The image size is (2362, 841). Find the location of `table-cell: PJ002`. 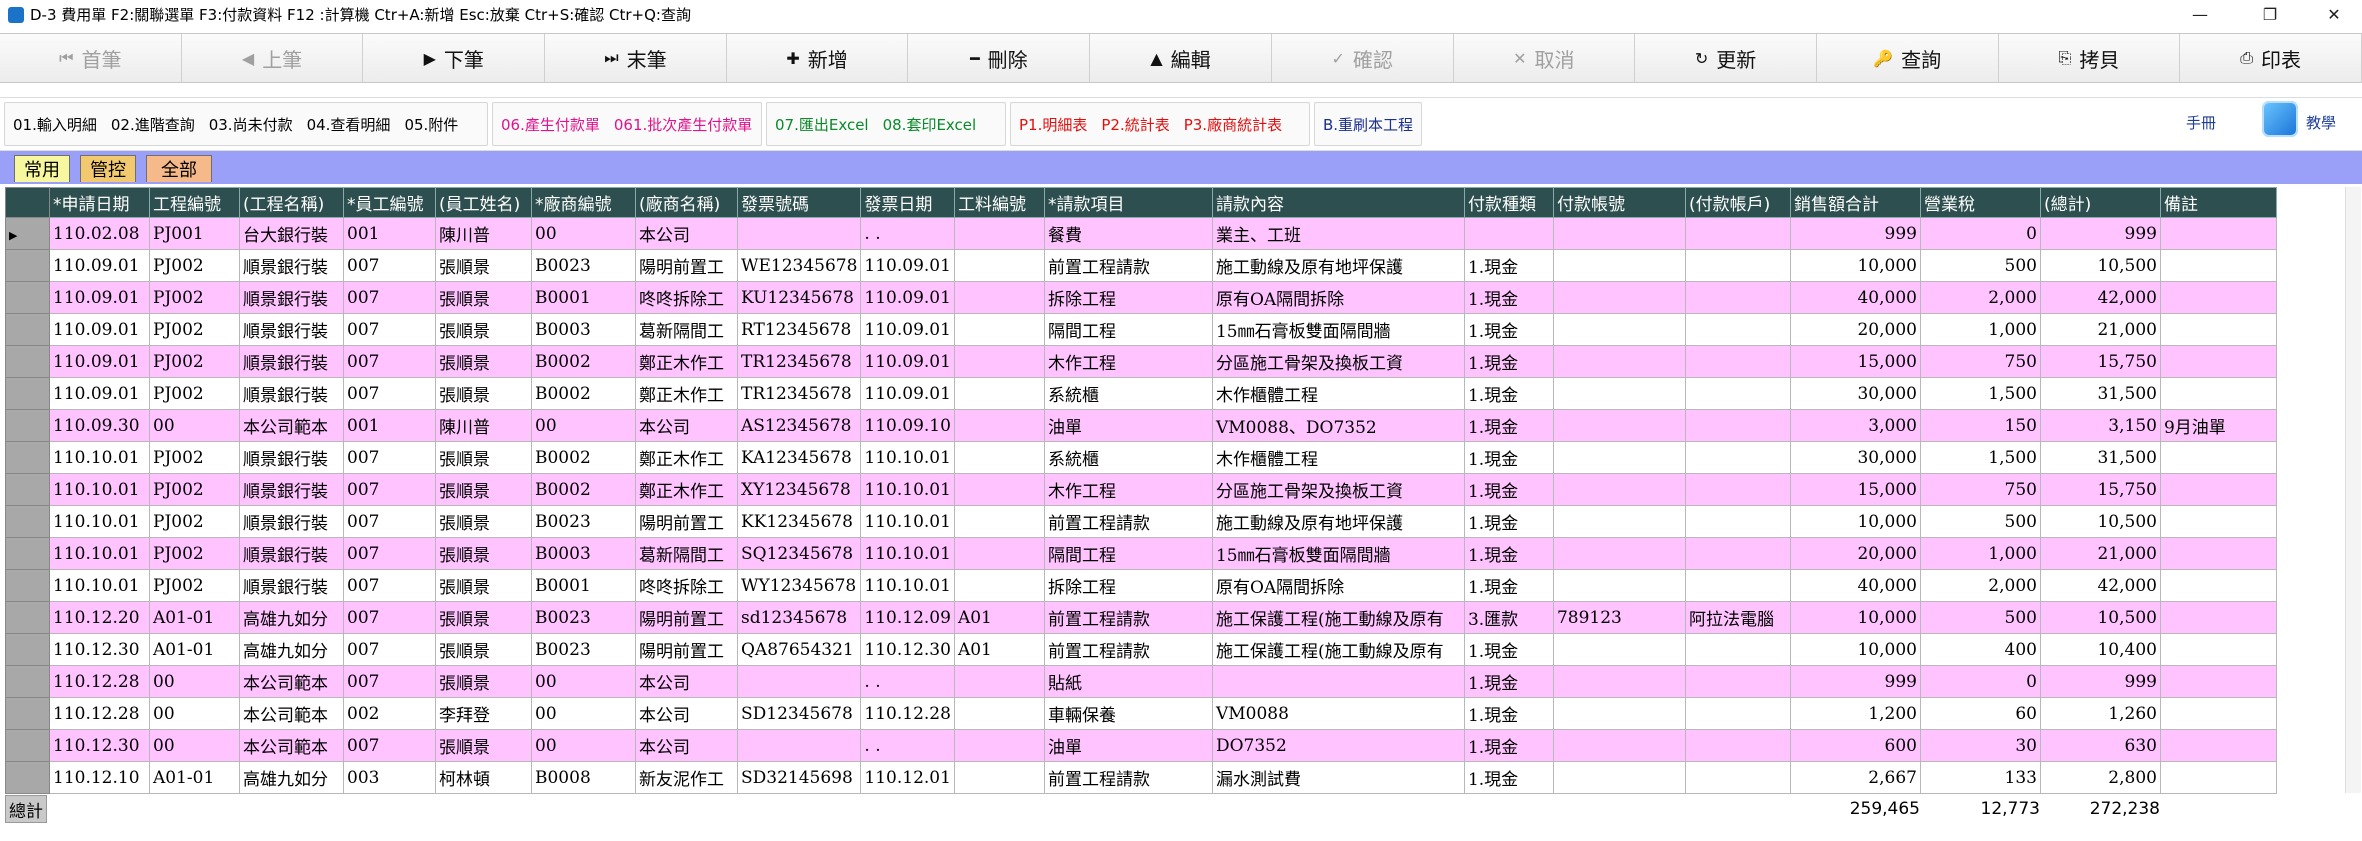

table-cell: PJ002 is located at coordinates (194, 457).